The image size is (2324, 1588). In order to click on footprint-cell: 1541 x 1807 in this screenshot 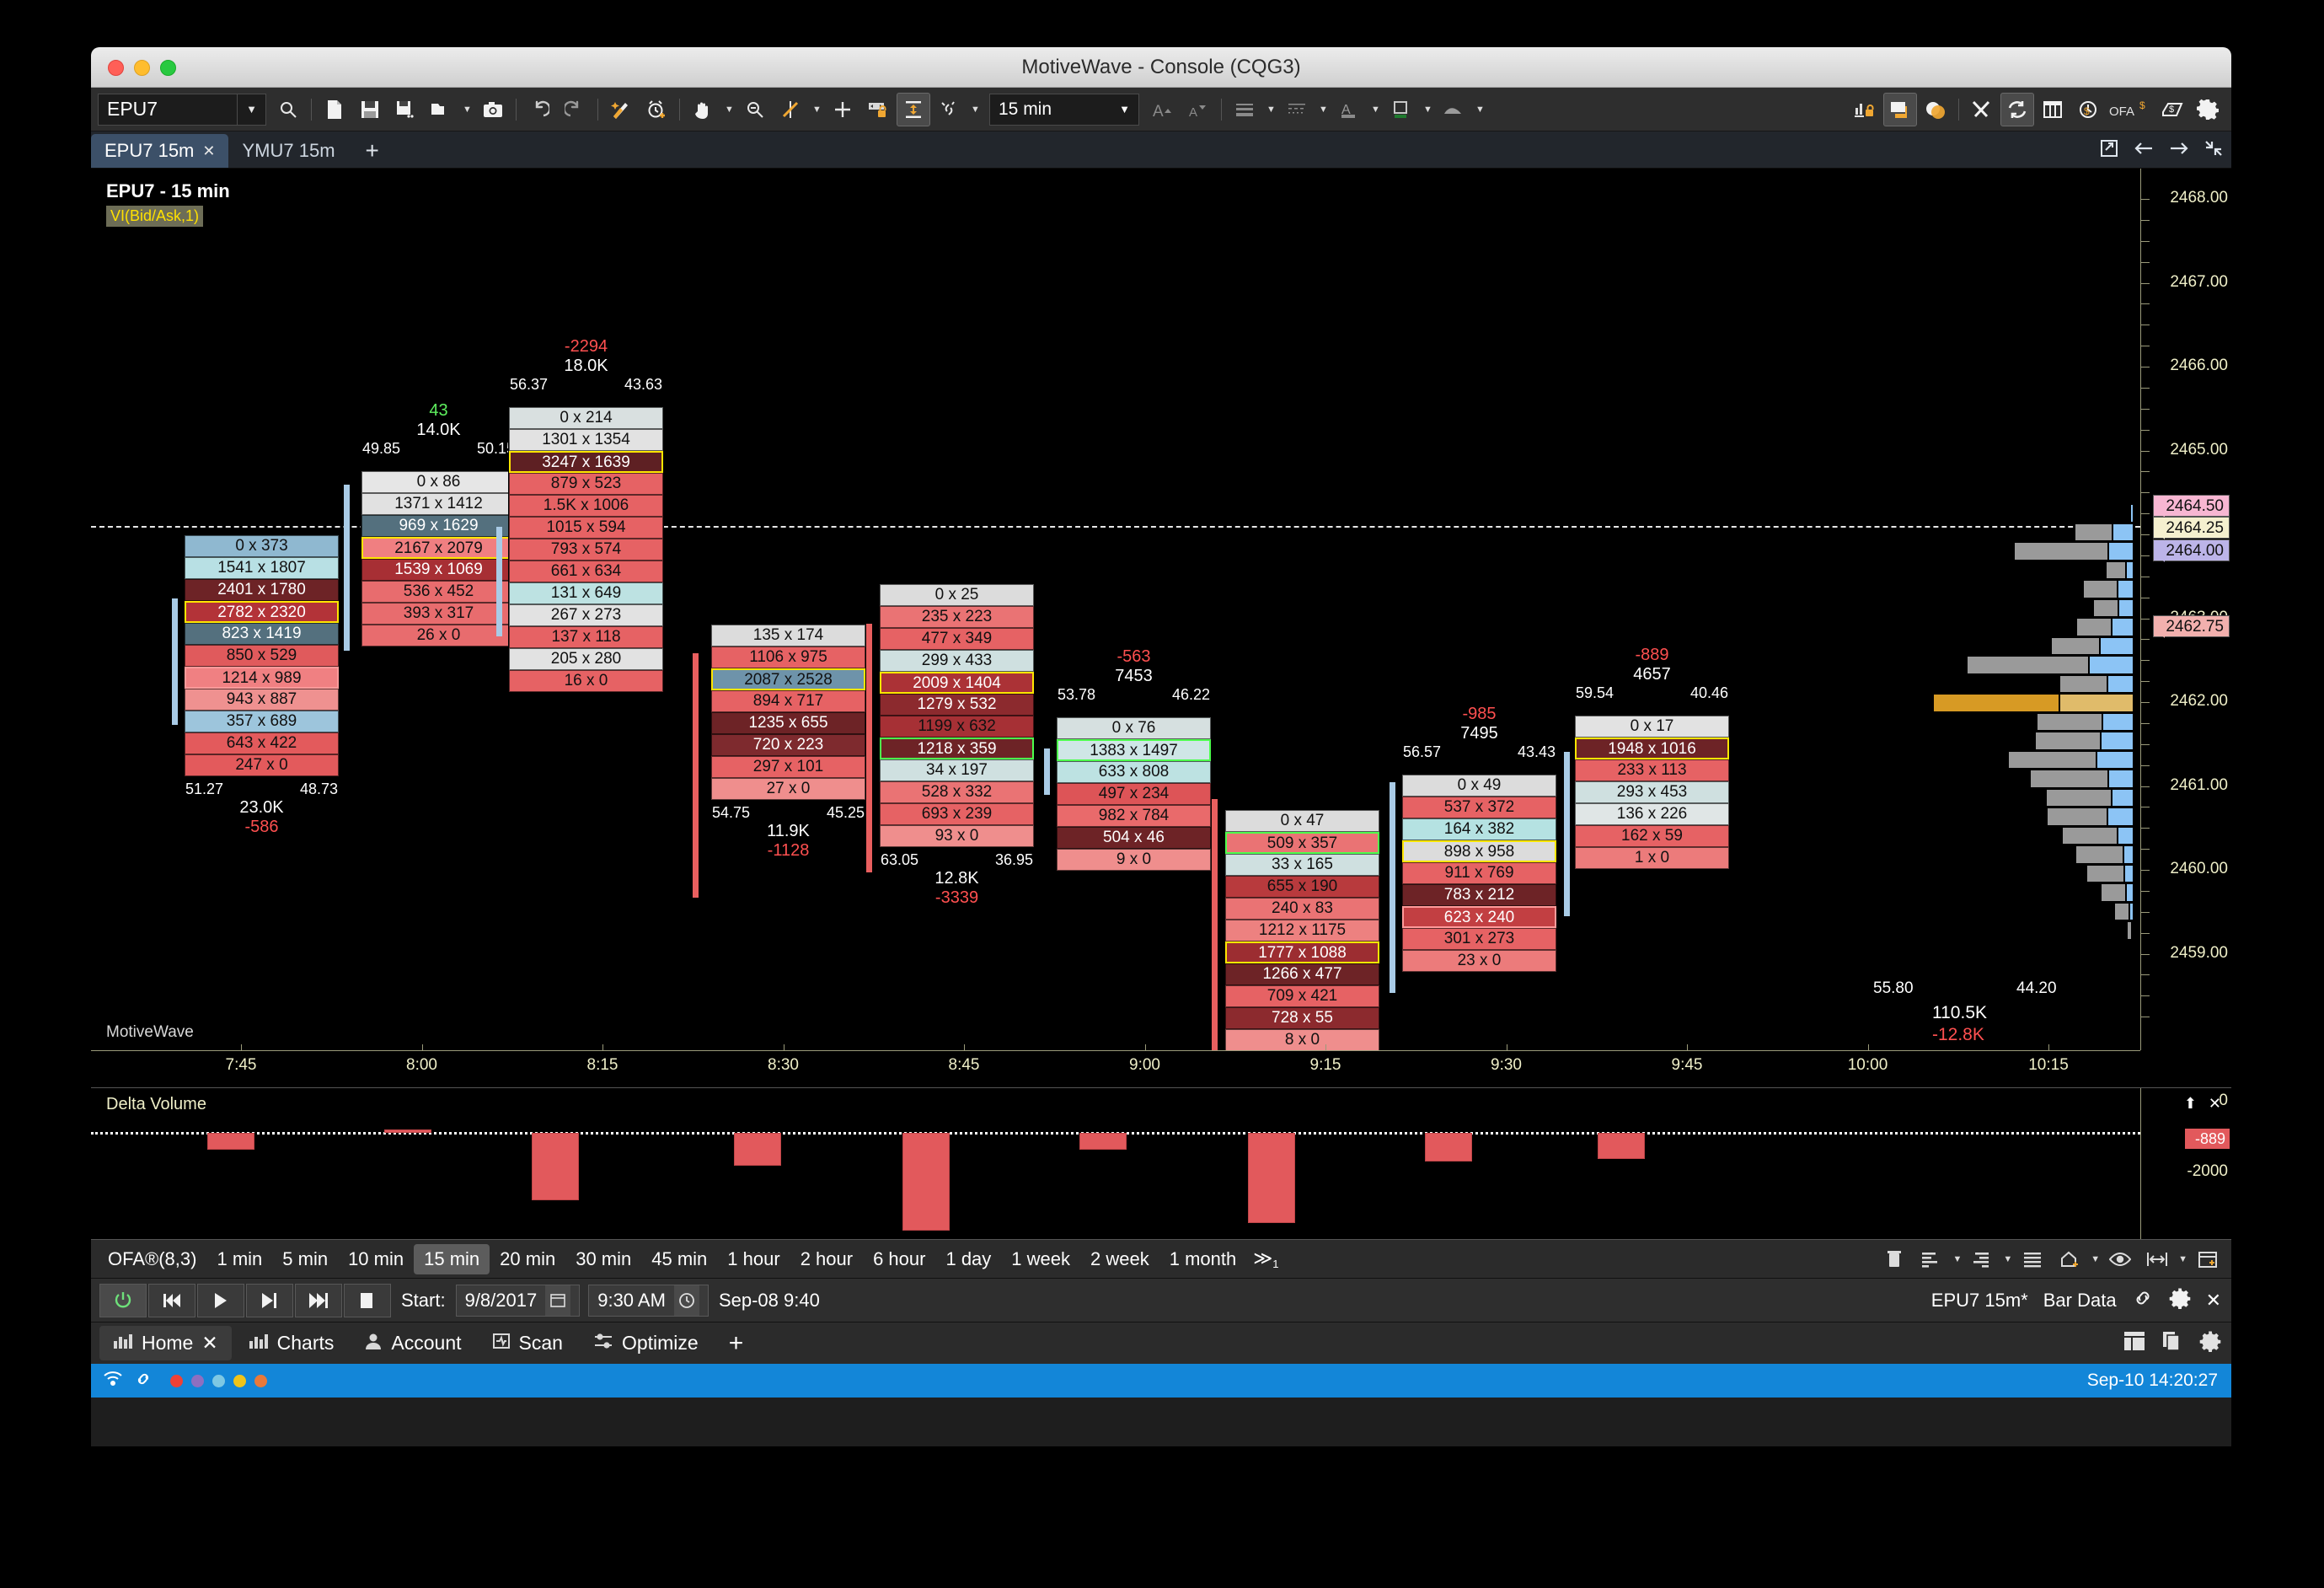, I will do `click(262, 568)`.